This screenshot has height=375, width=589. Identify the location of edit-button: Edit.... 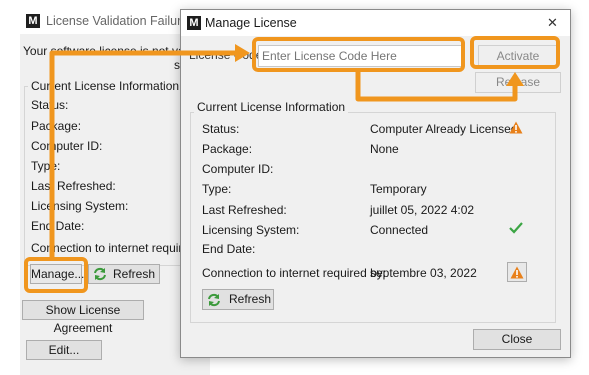
(64, 350).